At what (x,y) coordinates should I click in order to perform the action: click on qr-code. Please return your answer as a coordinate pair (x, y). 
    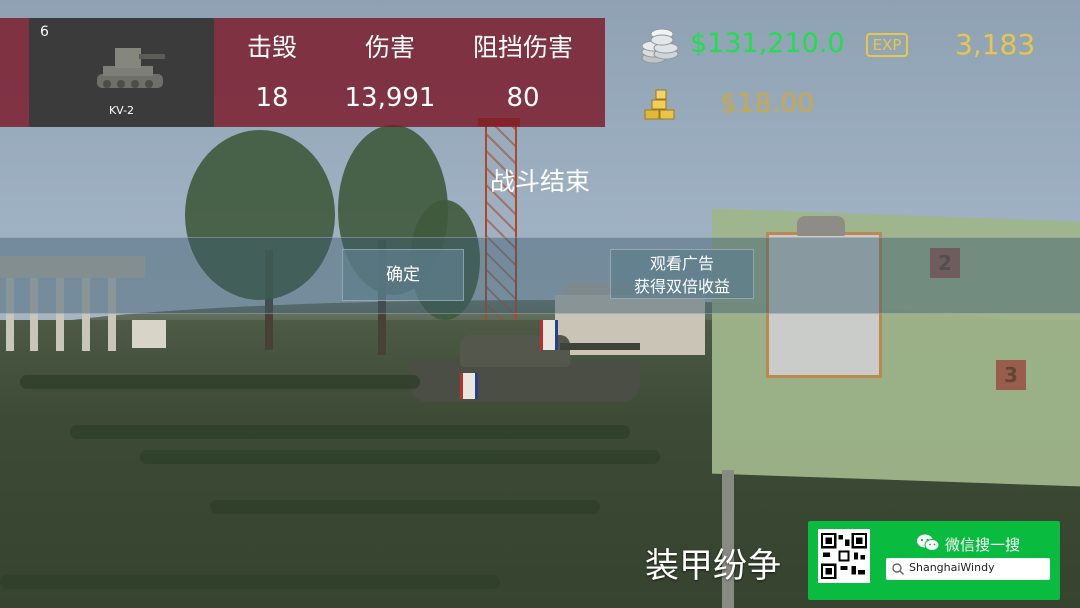
    Looking at the image, I should click on (844, 556).